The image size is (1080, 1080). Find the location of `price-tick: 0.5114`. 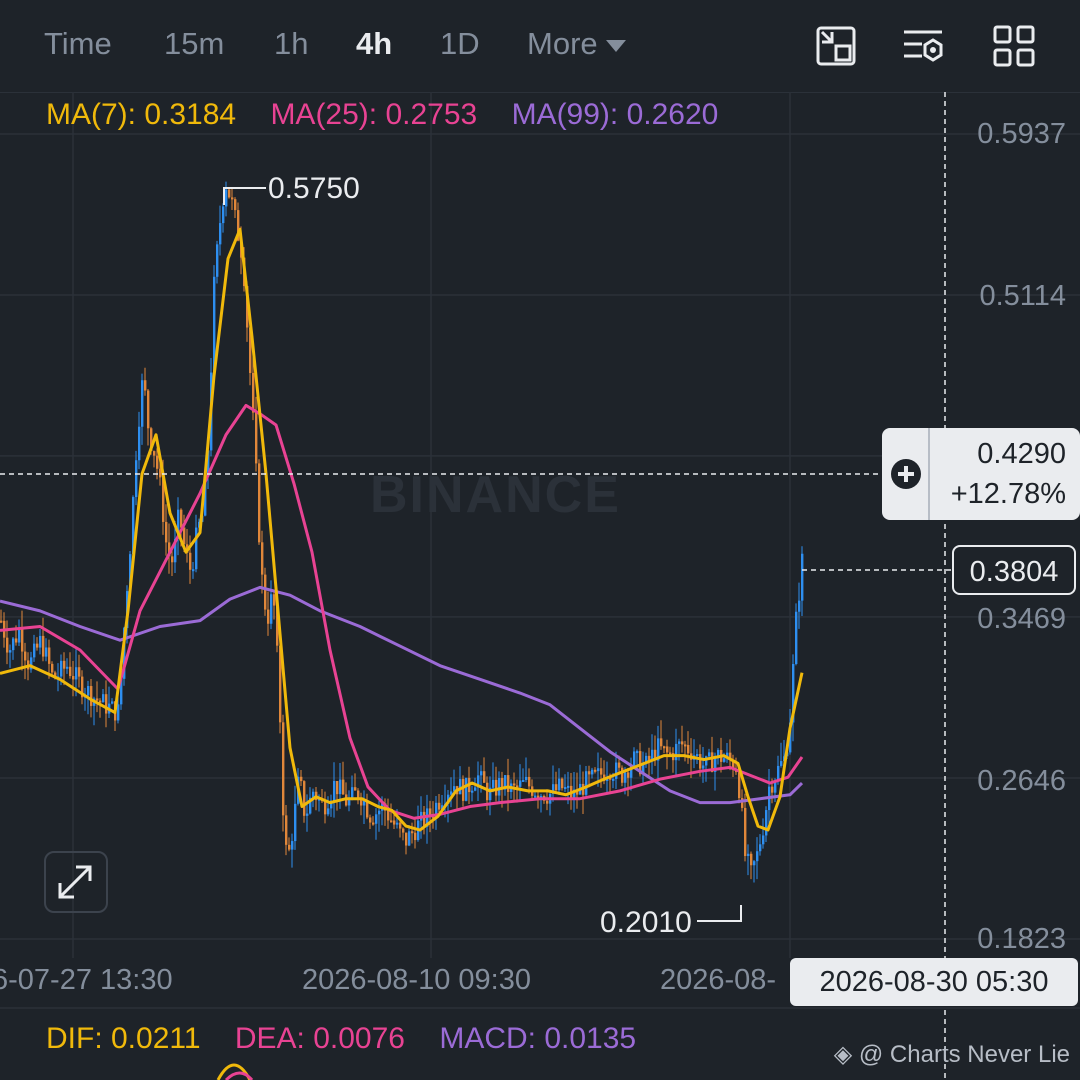

price-tick: 0.5114 is located at coordinates (1022, 296).